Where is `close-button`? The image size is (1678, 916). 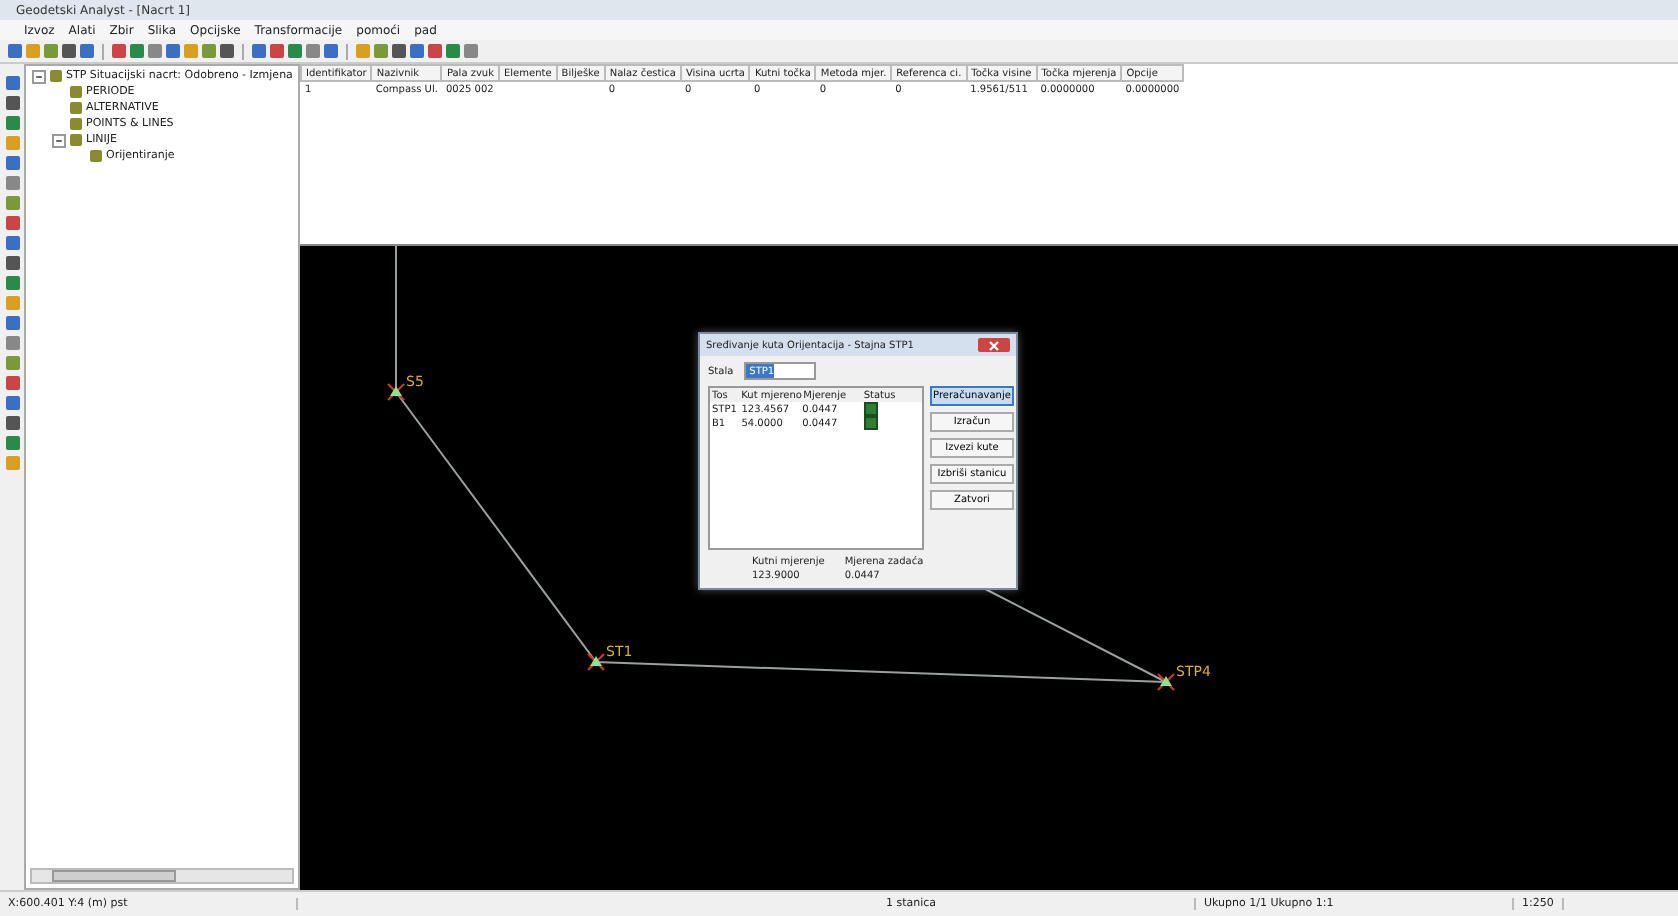 close-button is located at coordinates (994, 345).